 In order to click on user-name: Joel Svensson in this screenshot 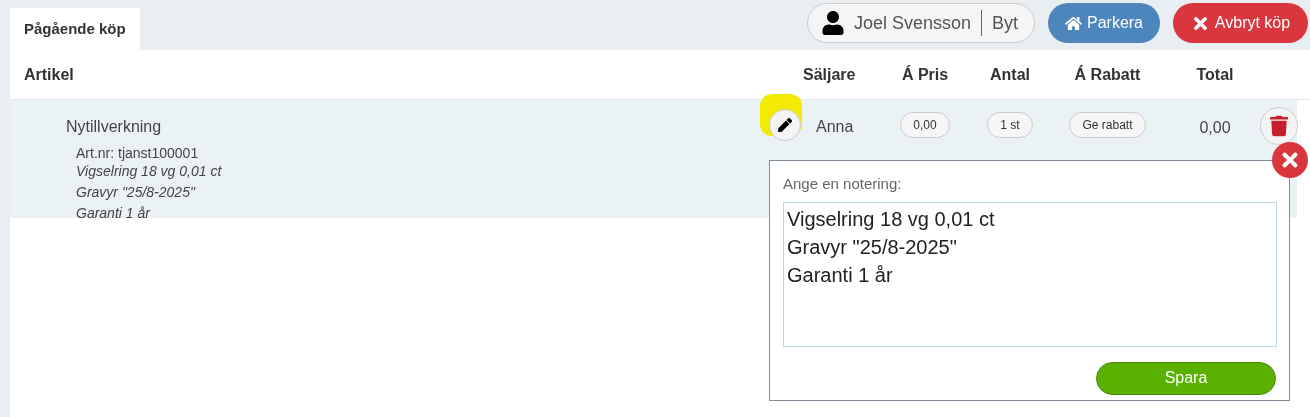, I will do `click(913, 23)`.